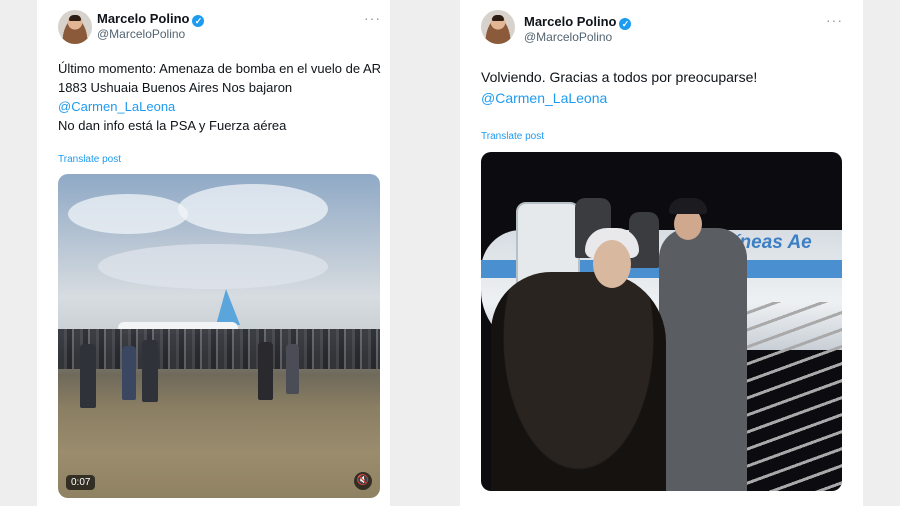  I want to click on video-duration: 0:07, so click(81, 482).